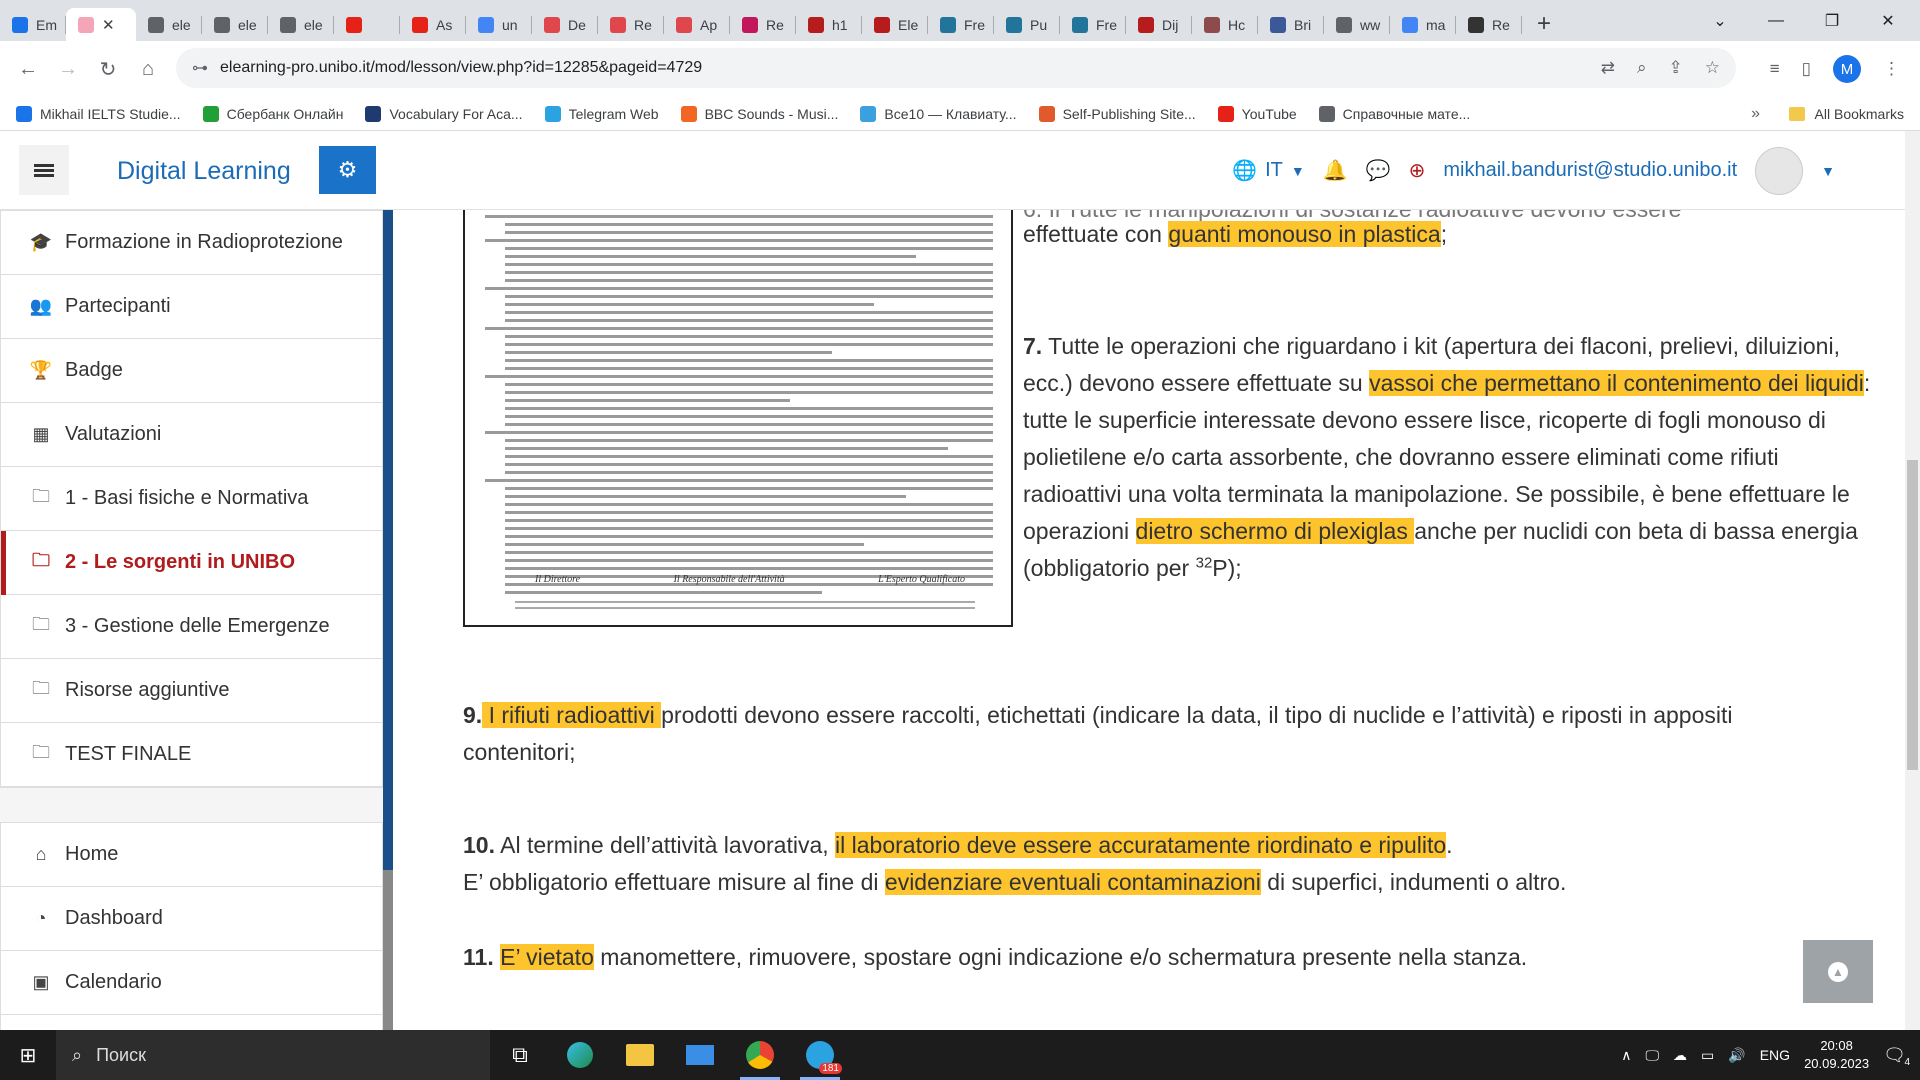 This screenshot has height=1080, width=1920. I want to click on all-bookmarks-button: All Bookmarks, so click(1846, 114).